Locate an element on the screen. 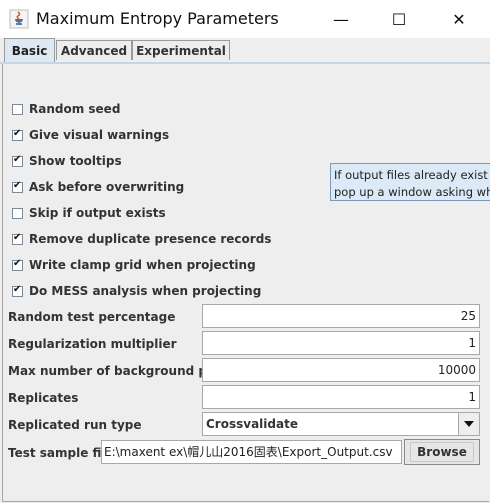 The height and width of the screenshot is (503, 490). close-icon: ✕ is located at coordinates (459, 19).